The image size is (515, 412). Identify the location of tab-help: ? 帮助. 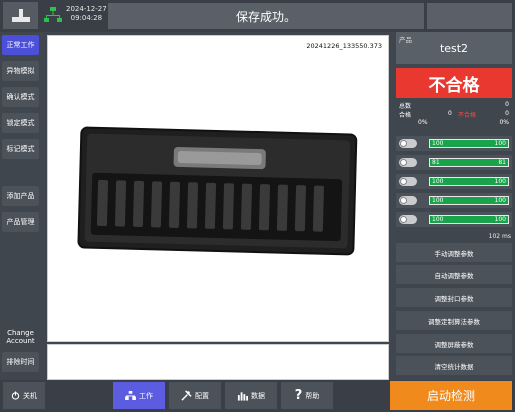
(307, 395).